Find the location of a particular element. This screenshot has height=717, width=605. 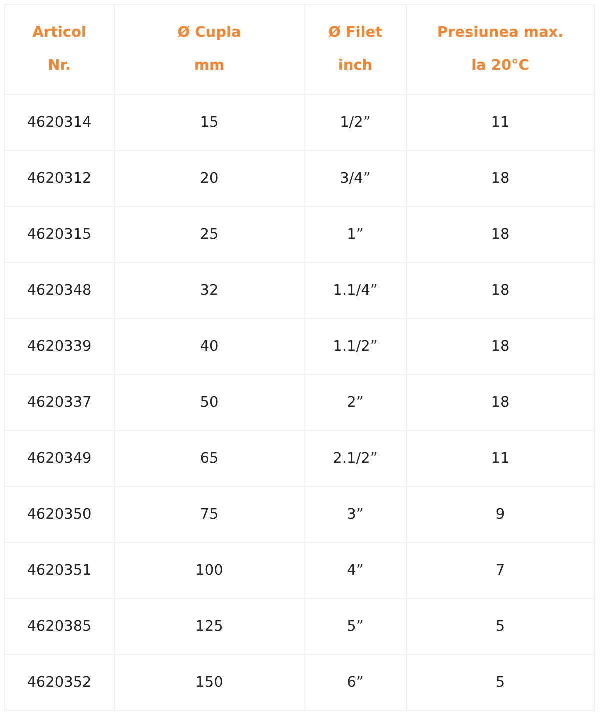

table-cell: 20 is located at coordinates (209, 178).